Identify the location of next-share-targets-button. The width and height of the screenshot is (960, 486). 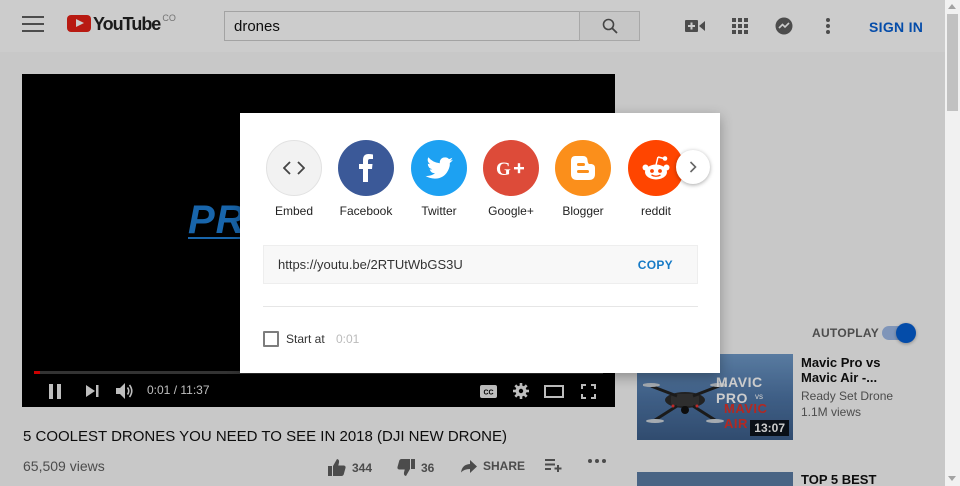
(693, 167).